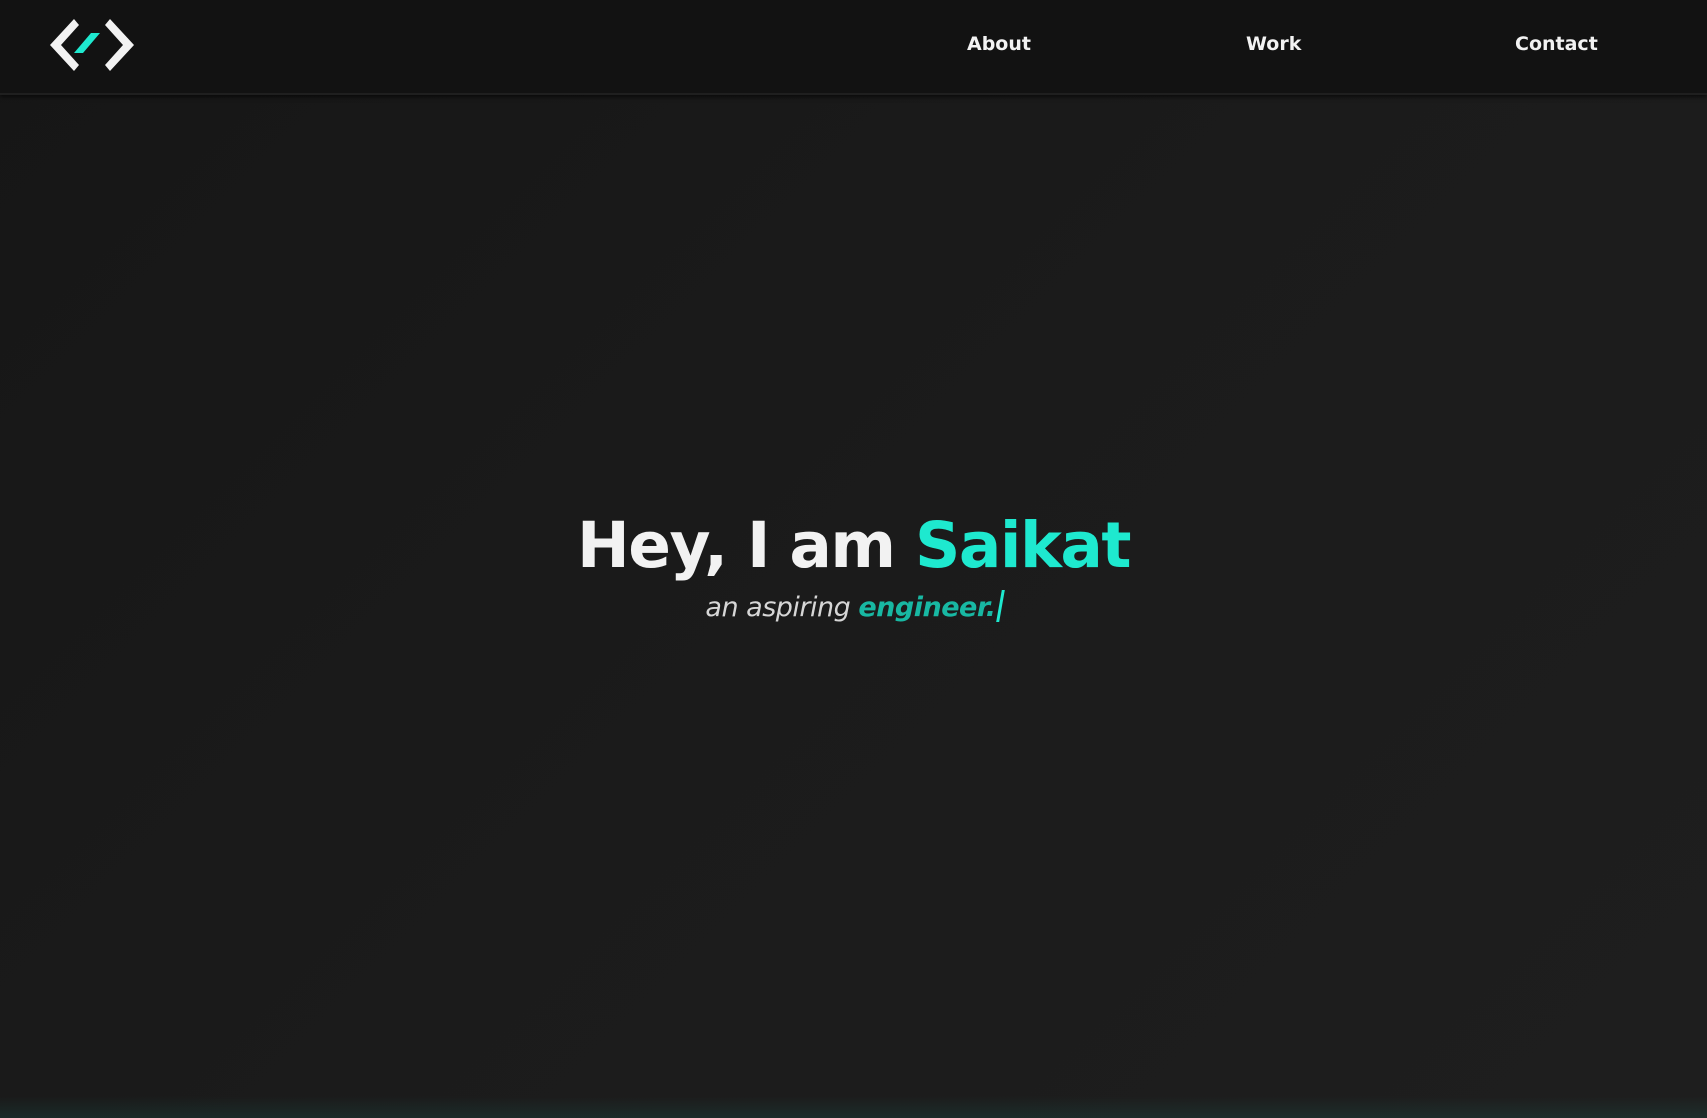  I want to click on hero-greeting: Hey, I am, so click(736, 545).